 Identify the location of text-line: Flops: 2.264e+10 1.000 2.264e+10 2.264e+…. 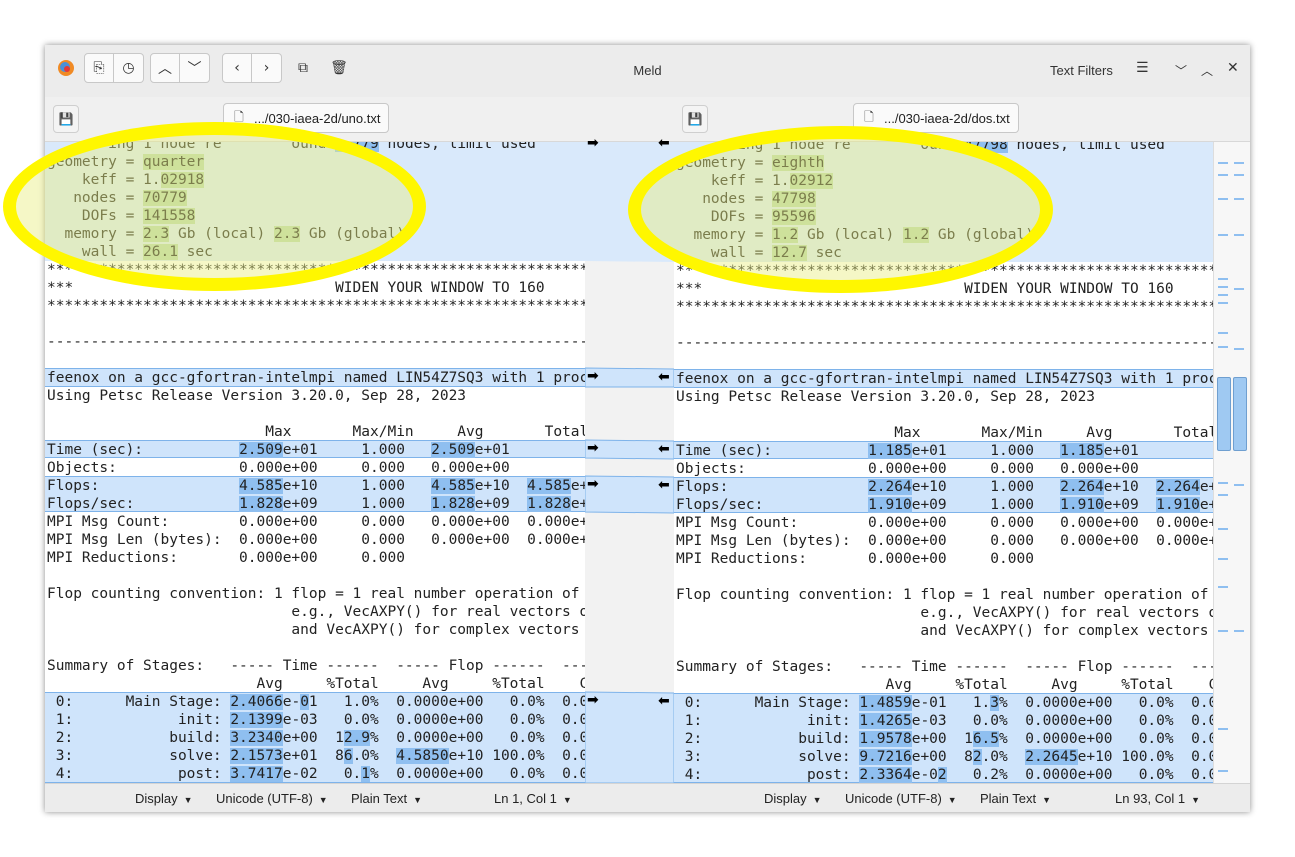
(944, 487).